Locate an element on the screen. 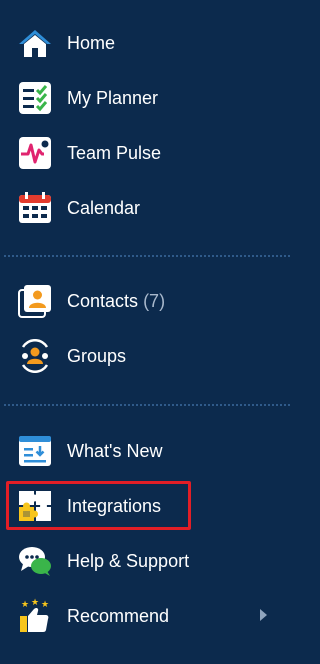 Image resolution: width=320 pixels, height=664 pixels. groups-icon is located at coordinates (35, 356).